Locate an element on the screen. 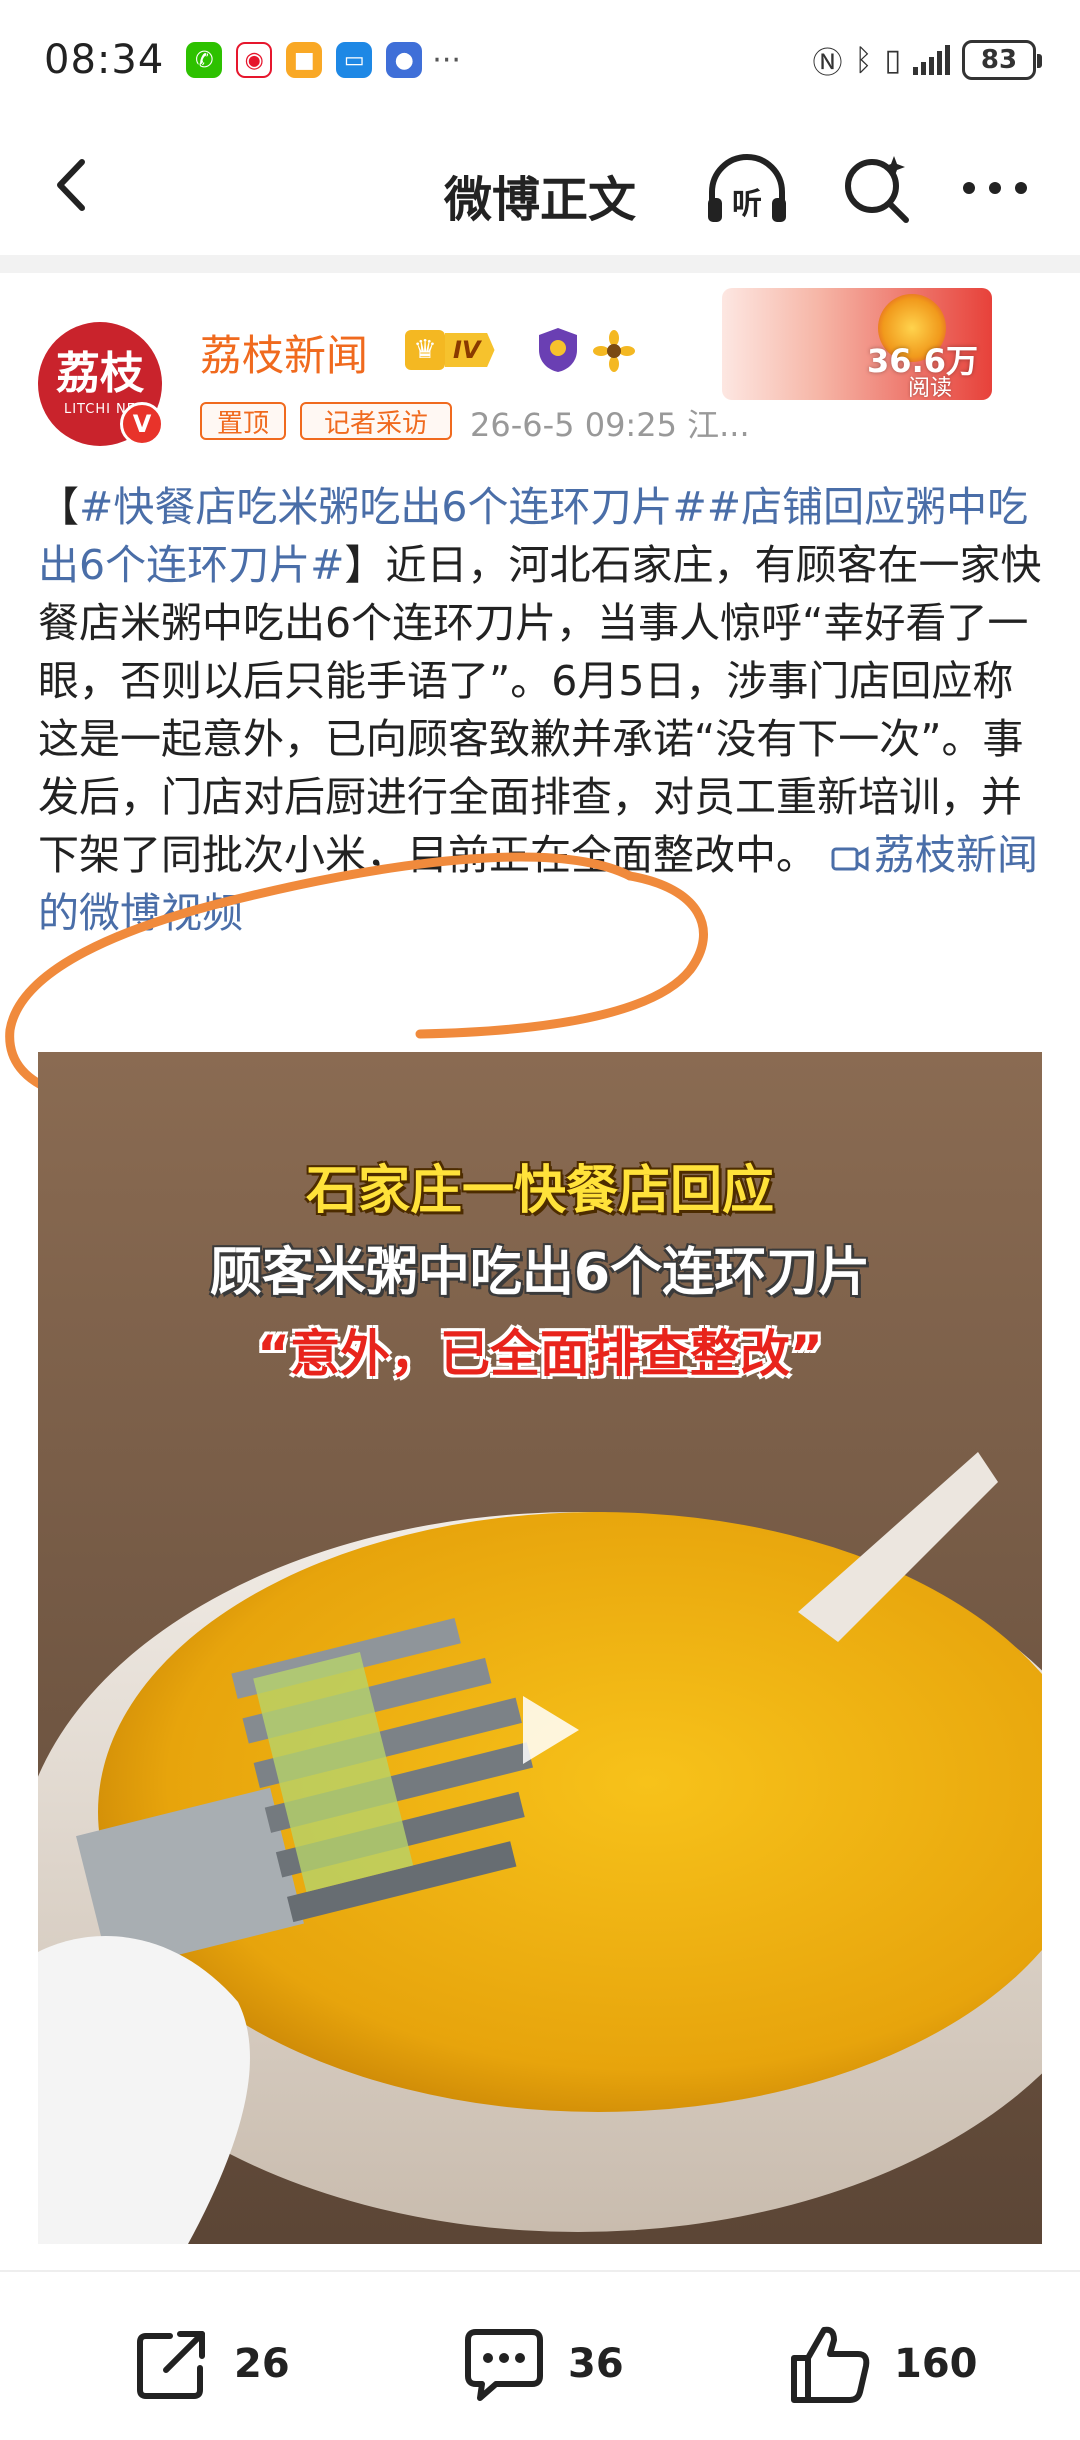  topic-link-1: #快餐店吃米粥吃出6个连环刀片# is located at coordinates (393, 507).